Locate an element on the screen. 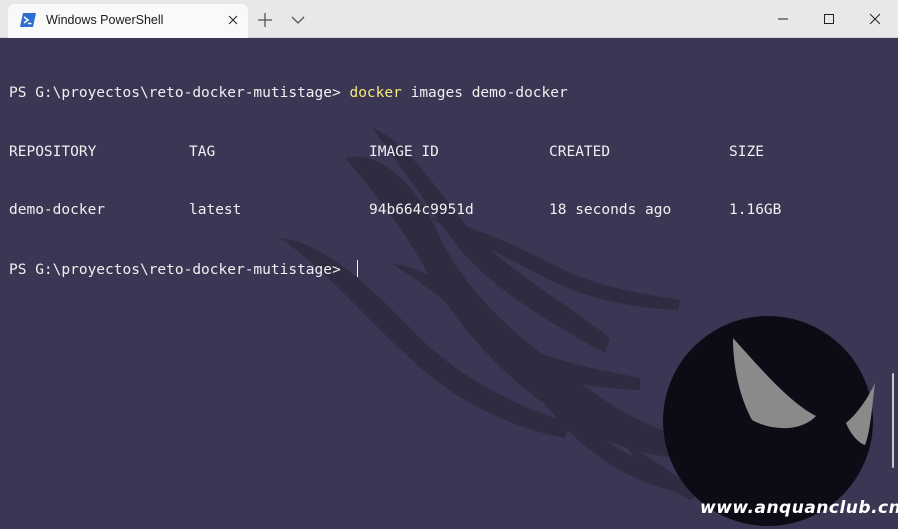 The image size is (898, 529). title-bar: Windows PowerShell is located at coordinates (449, 19).